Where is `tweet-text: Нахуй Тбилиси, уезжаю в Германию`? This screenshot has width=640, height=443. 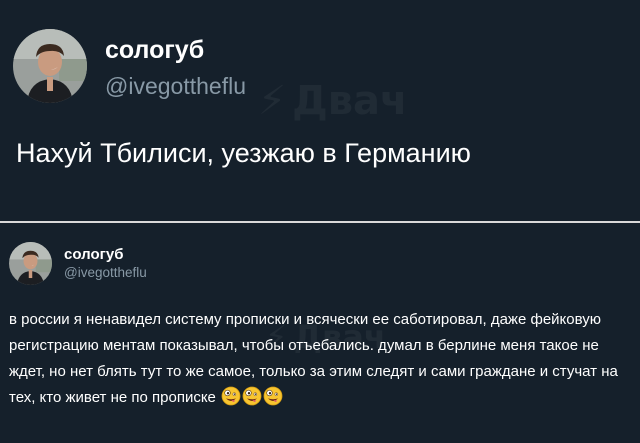 tweet-text: Нахуй Тбилиси, уезжаю в Германию is located at coordinates (243, 153).